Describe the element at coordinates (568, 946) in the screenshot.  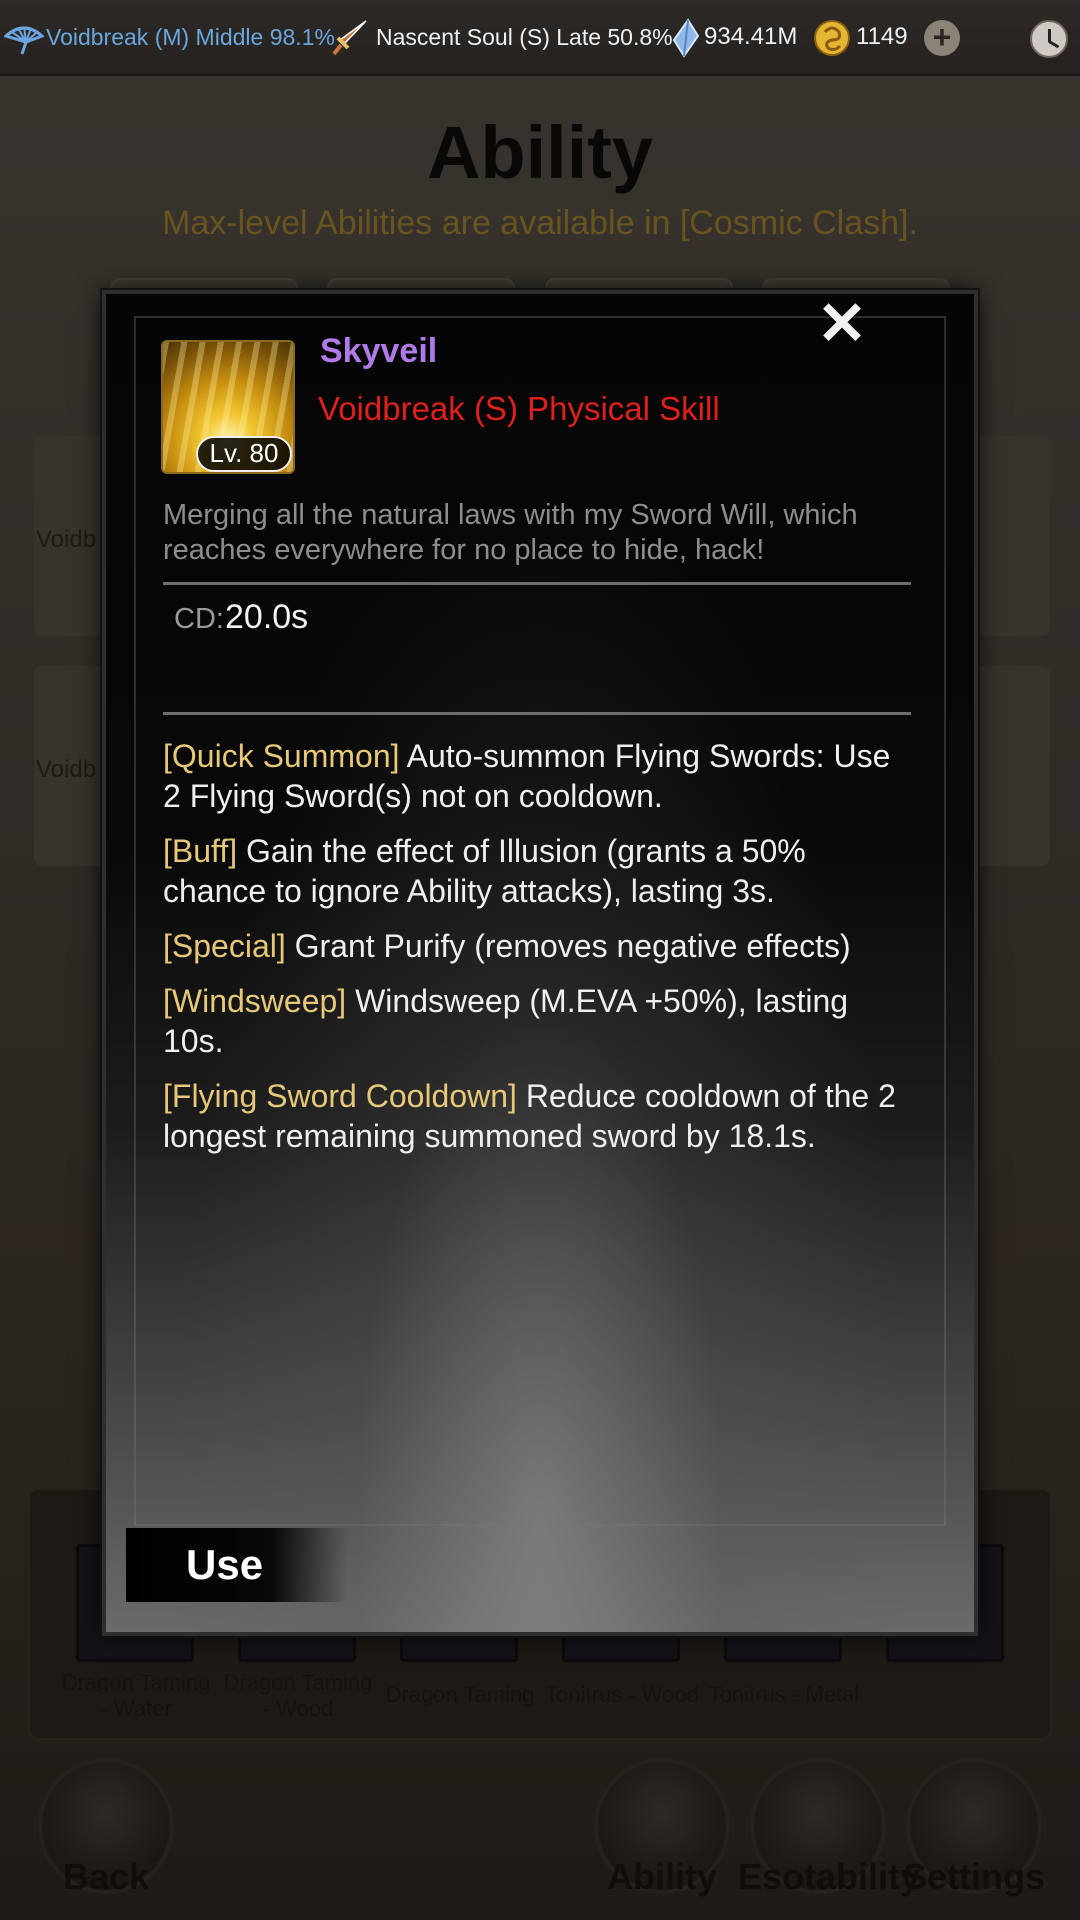
I see `effect-text: Grant Purify (removes negative effects)` at that location.